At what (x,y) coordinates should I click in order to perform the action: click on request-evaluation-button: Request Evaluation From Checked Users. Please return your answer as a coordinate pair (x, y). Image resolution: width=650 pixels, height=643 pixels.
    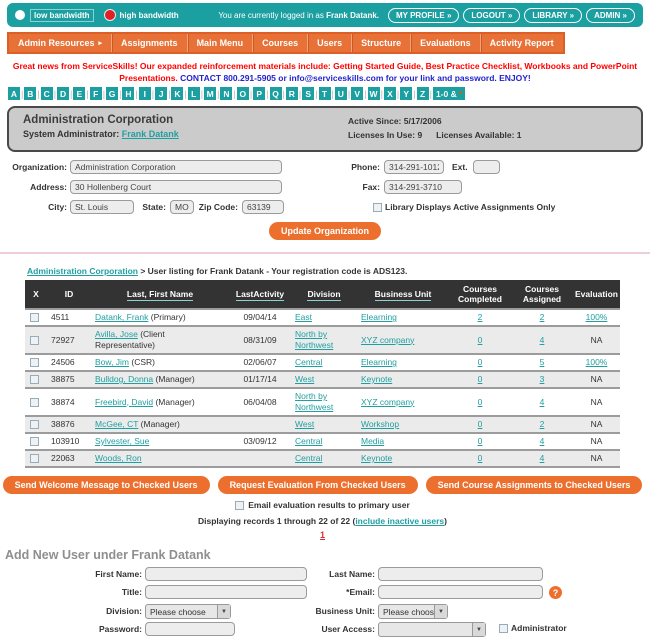
    Looking at the image, I should click on (317, 485).